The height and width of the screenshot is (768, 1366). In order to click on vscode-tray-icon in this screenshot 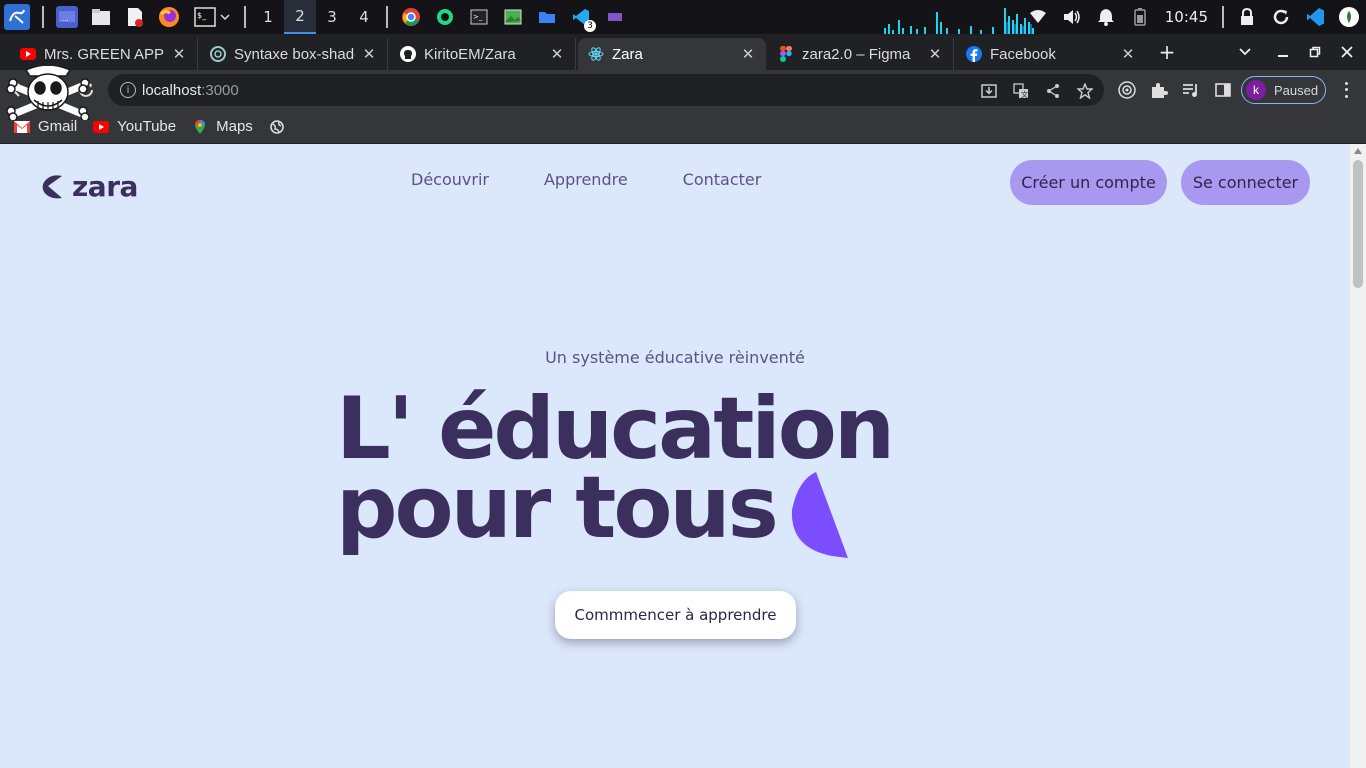, I will do `click(1315, 17)`.